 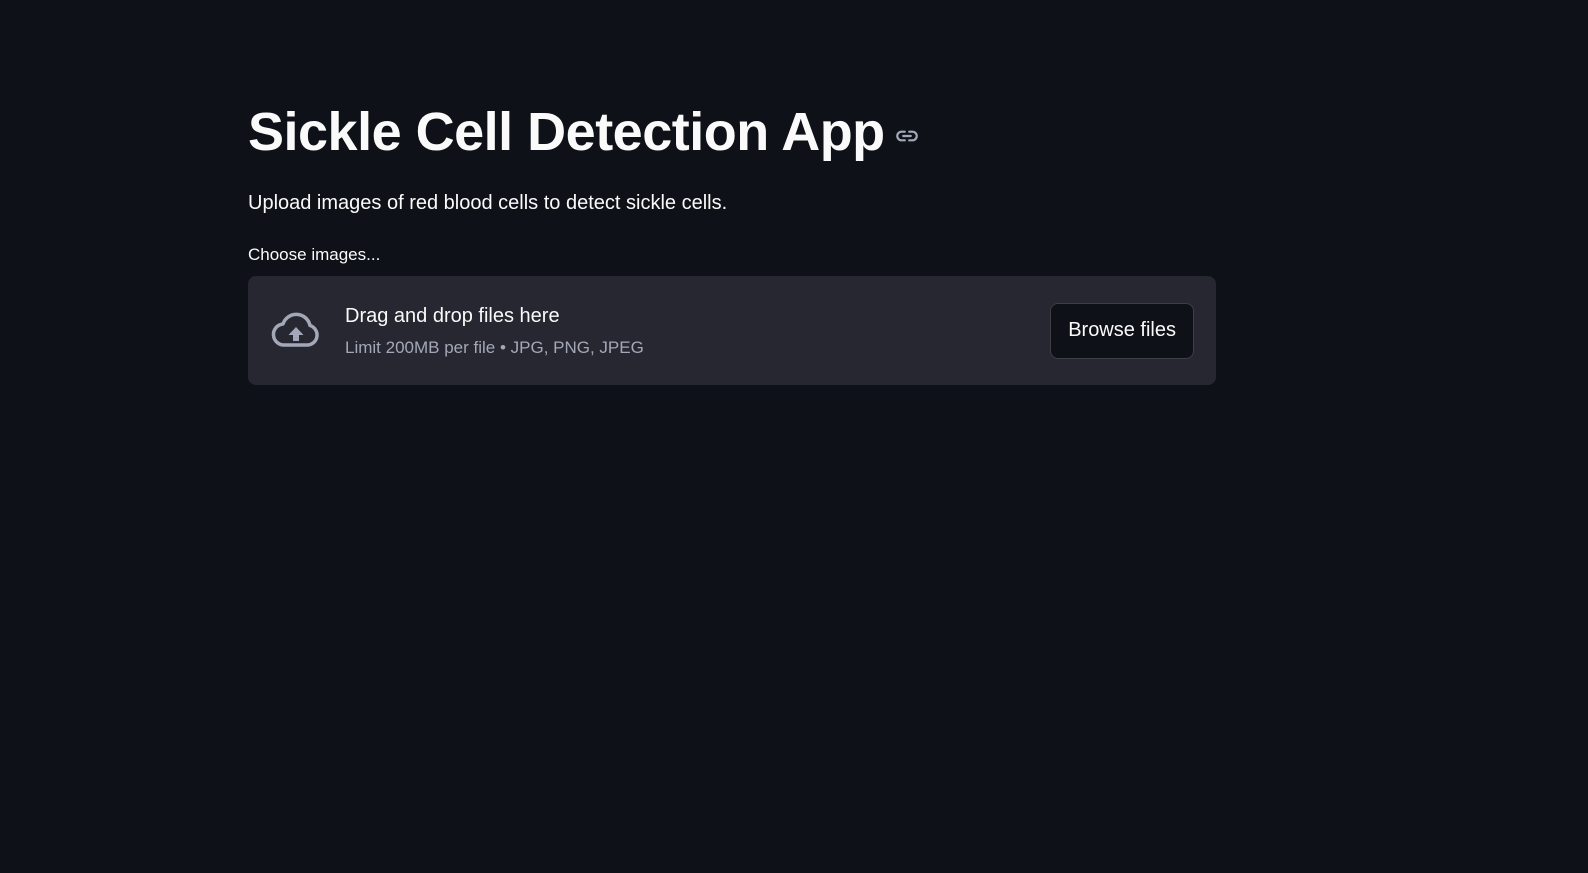 What do you see at coordinates (494, 347) in the screenshot?
I see `dropzone-limits: Limit 200MB per file • JPG, PNG, JPEG` at bounding box center [494, 347].